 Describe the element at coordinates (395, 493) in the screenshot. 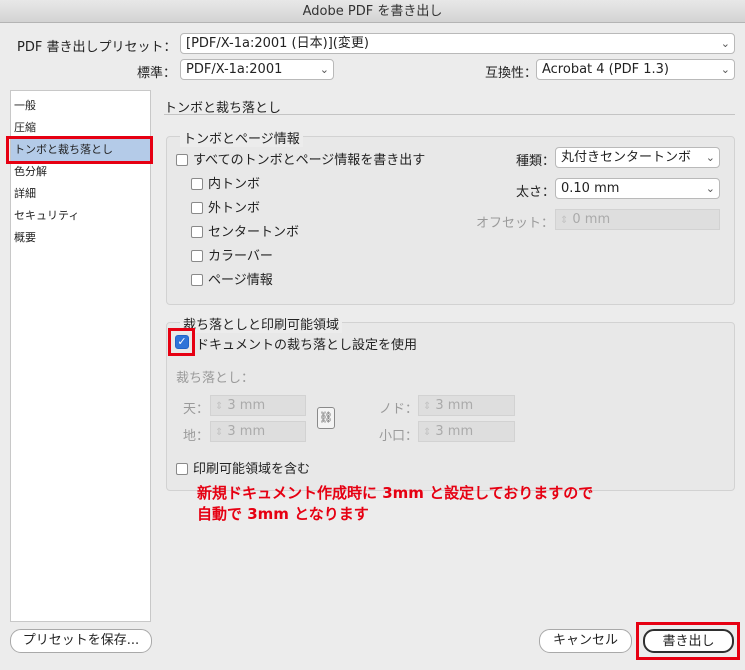

I see `annotation-note-line1: 新規ドキュメント作成時に 3mm と設定しておりますので` at that location.